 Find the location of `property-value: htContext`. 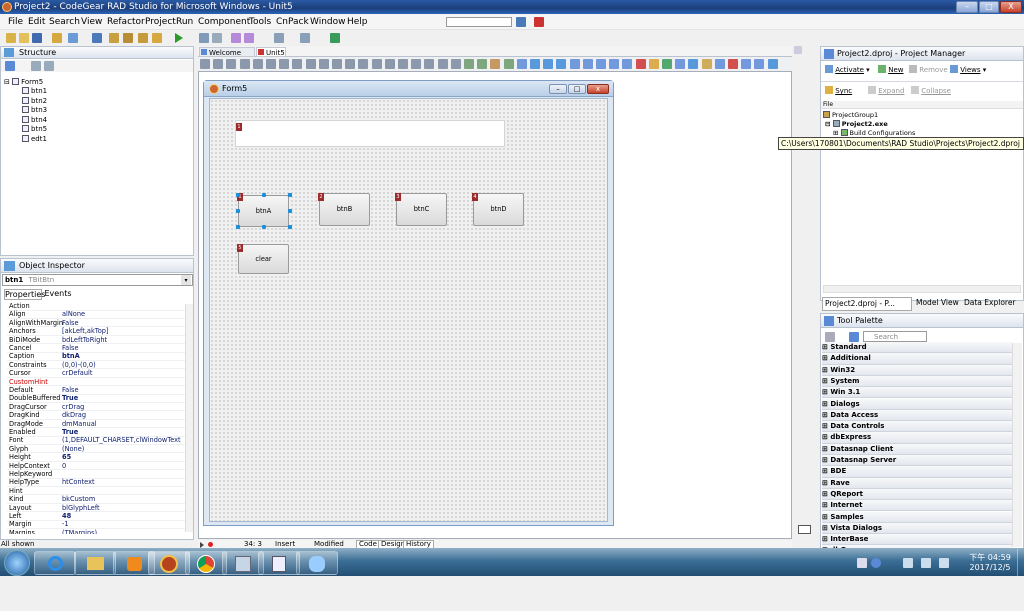

property-value: htContext is located at coordinates (123, 482).